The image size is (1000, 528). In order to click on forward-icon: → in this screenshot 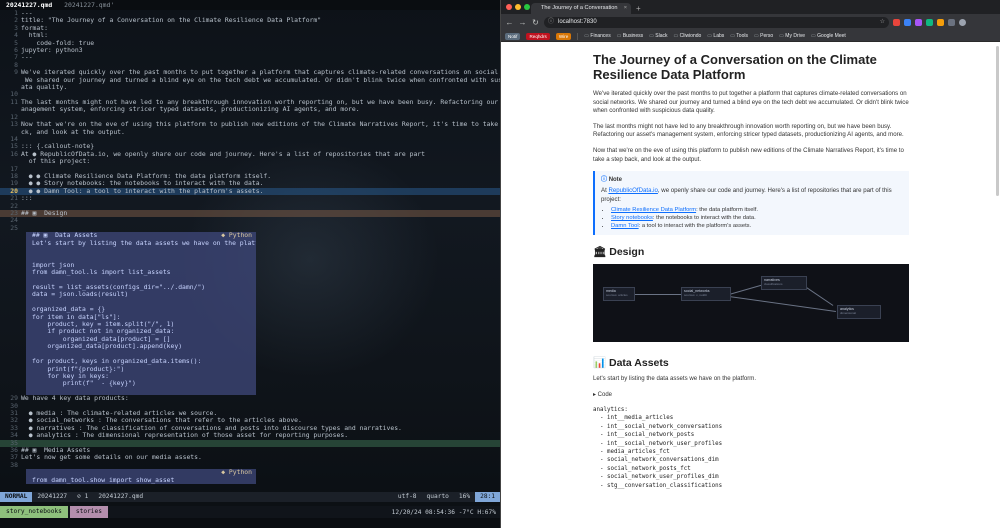, I will do `click(522, 22)`.